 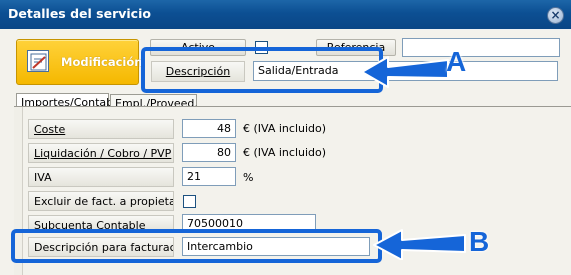 I want to click on tab-importes-contab: Importes/Contab., so click(x=66, y=101).